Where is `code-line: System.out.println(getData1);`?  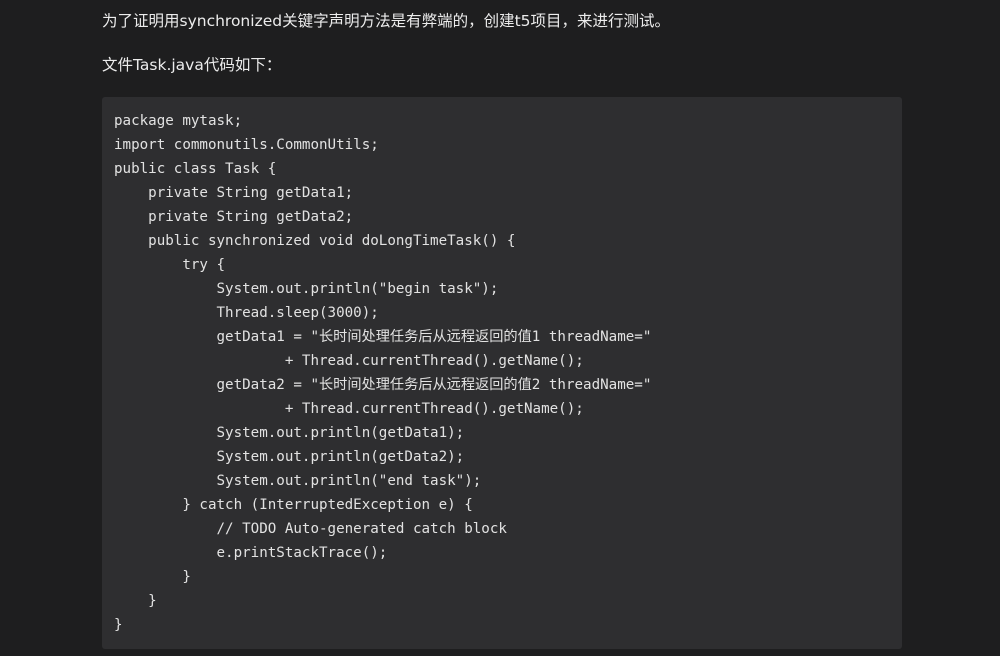
code-line: System.out.println(getData1); is located at coordinates (289, 433).